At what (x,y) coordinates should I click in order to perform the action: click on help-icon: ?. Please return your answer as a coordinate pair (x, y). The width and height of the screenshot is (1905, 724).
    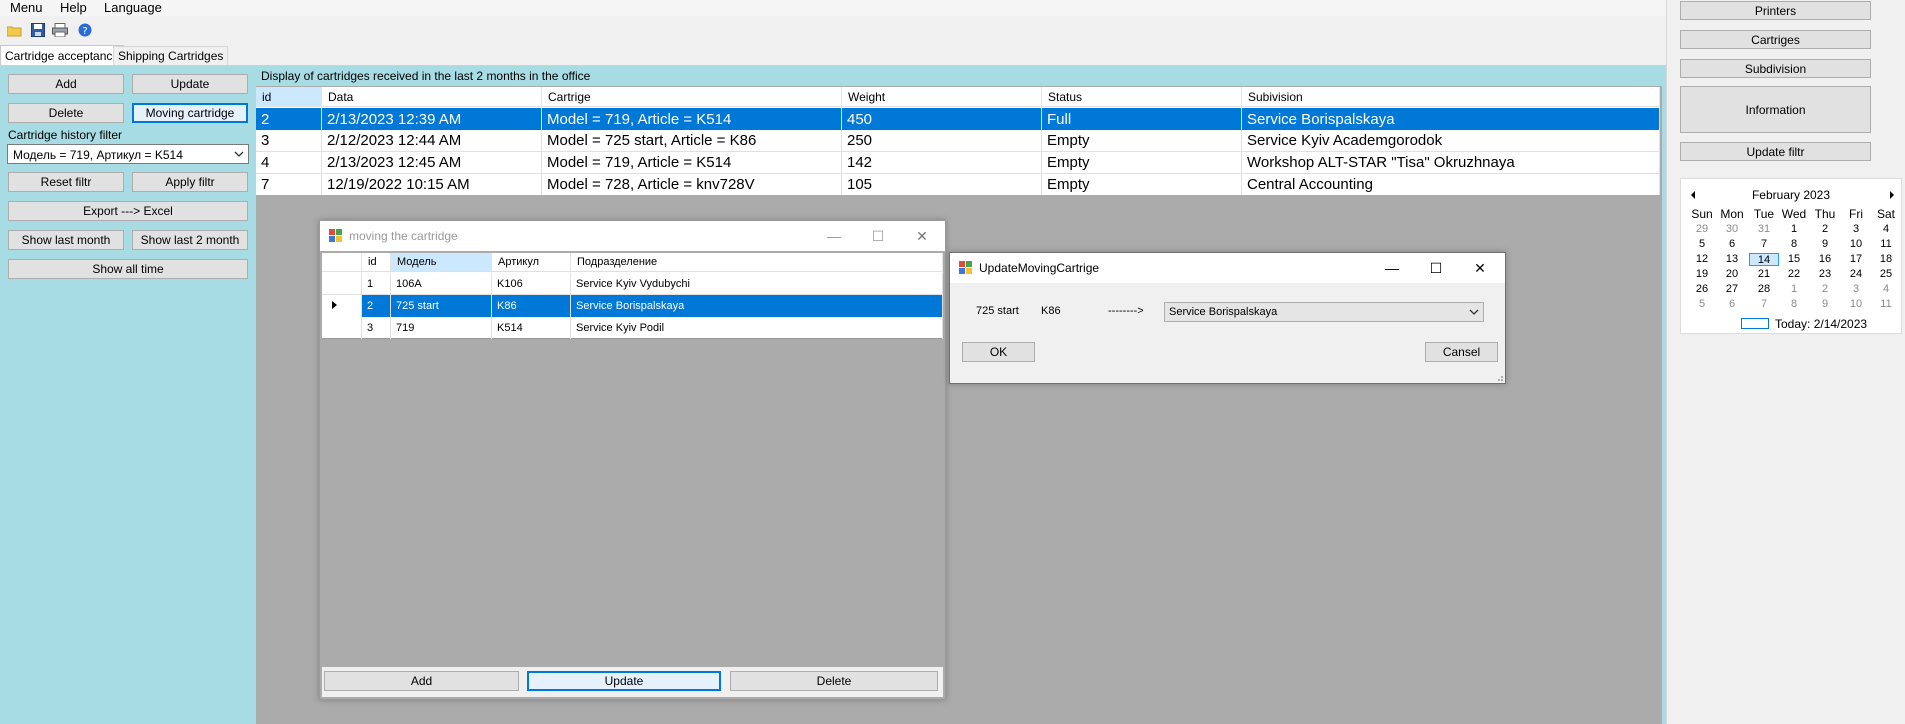
    Looking at the image, I should click on (85, 30).